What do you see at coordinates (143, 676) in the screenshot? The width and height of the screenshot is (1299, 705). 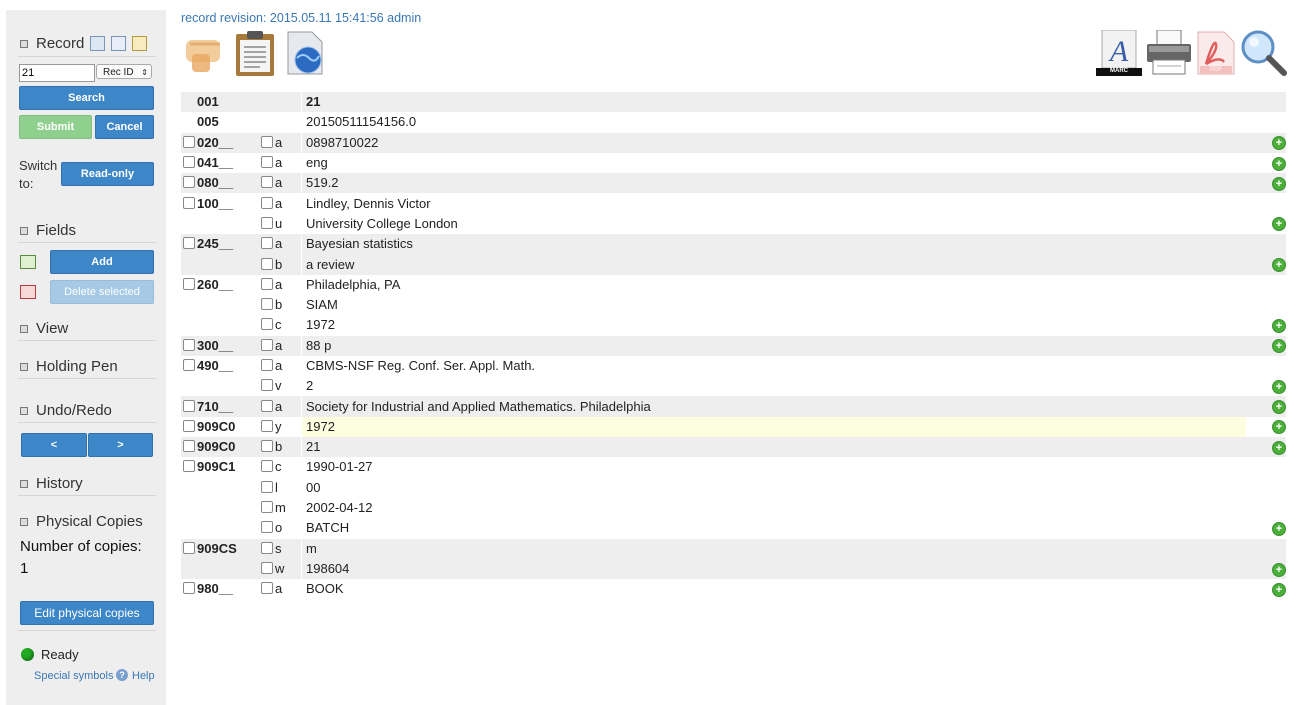 I see `help-link: Help` at bounding box center [143, 676].